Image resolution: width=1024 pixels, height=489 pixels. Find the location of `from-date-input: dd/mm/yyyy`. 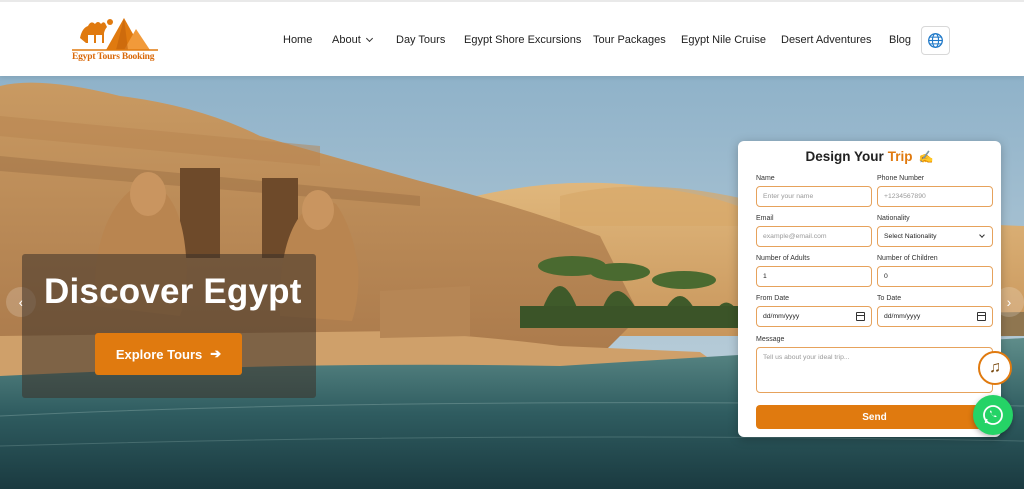

from-date-input: dd/mm/yyyy is located at coordinates (814, 316).